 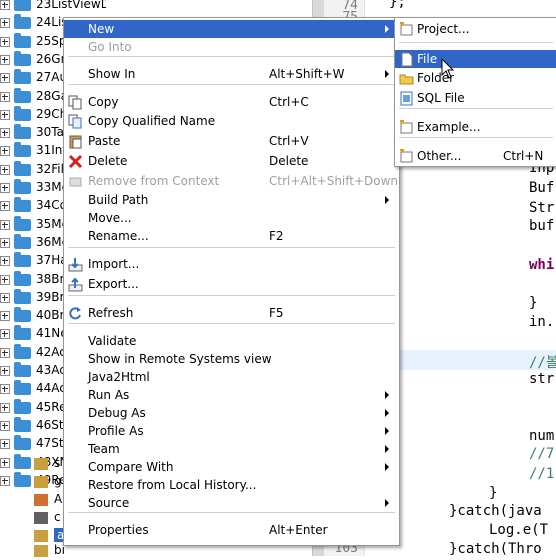 What do you see at coordinates (57, 463) in the screenshot?
I see `tree-child-label: s` at bounding box center [57, 463].